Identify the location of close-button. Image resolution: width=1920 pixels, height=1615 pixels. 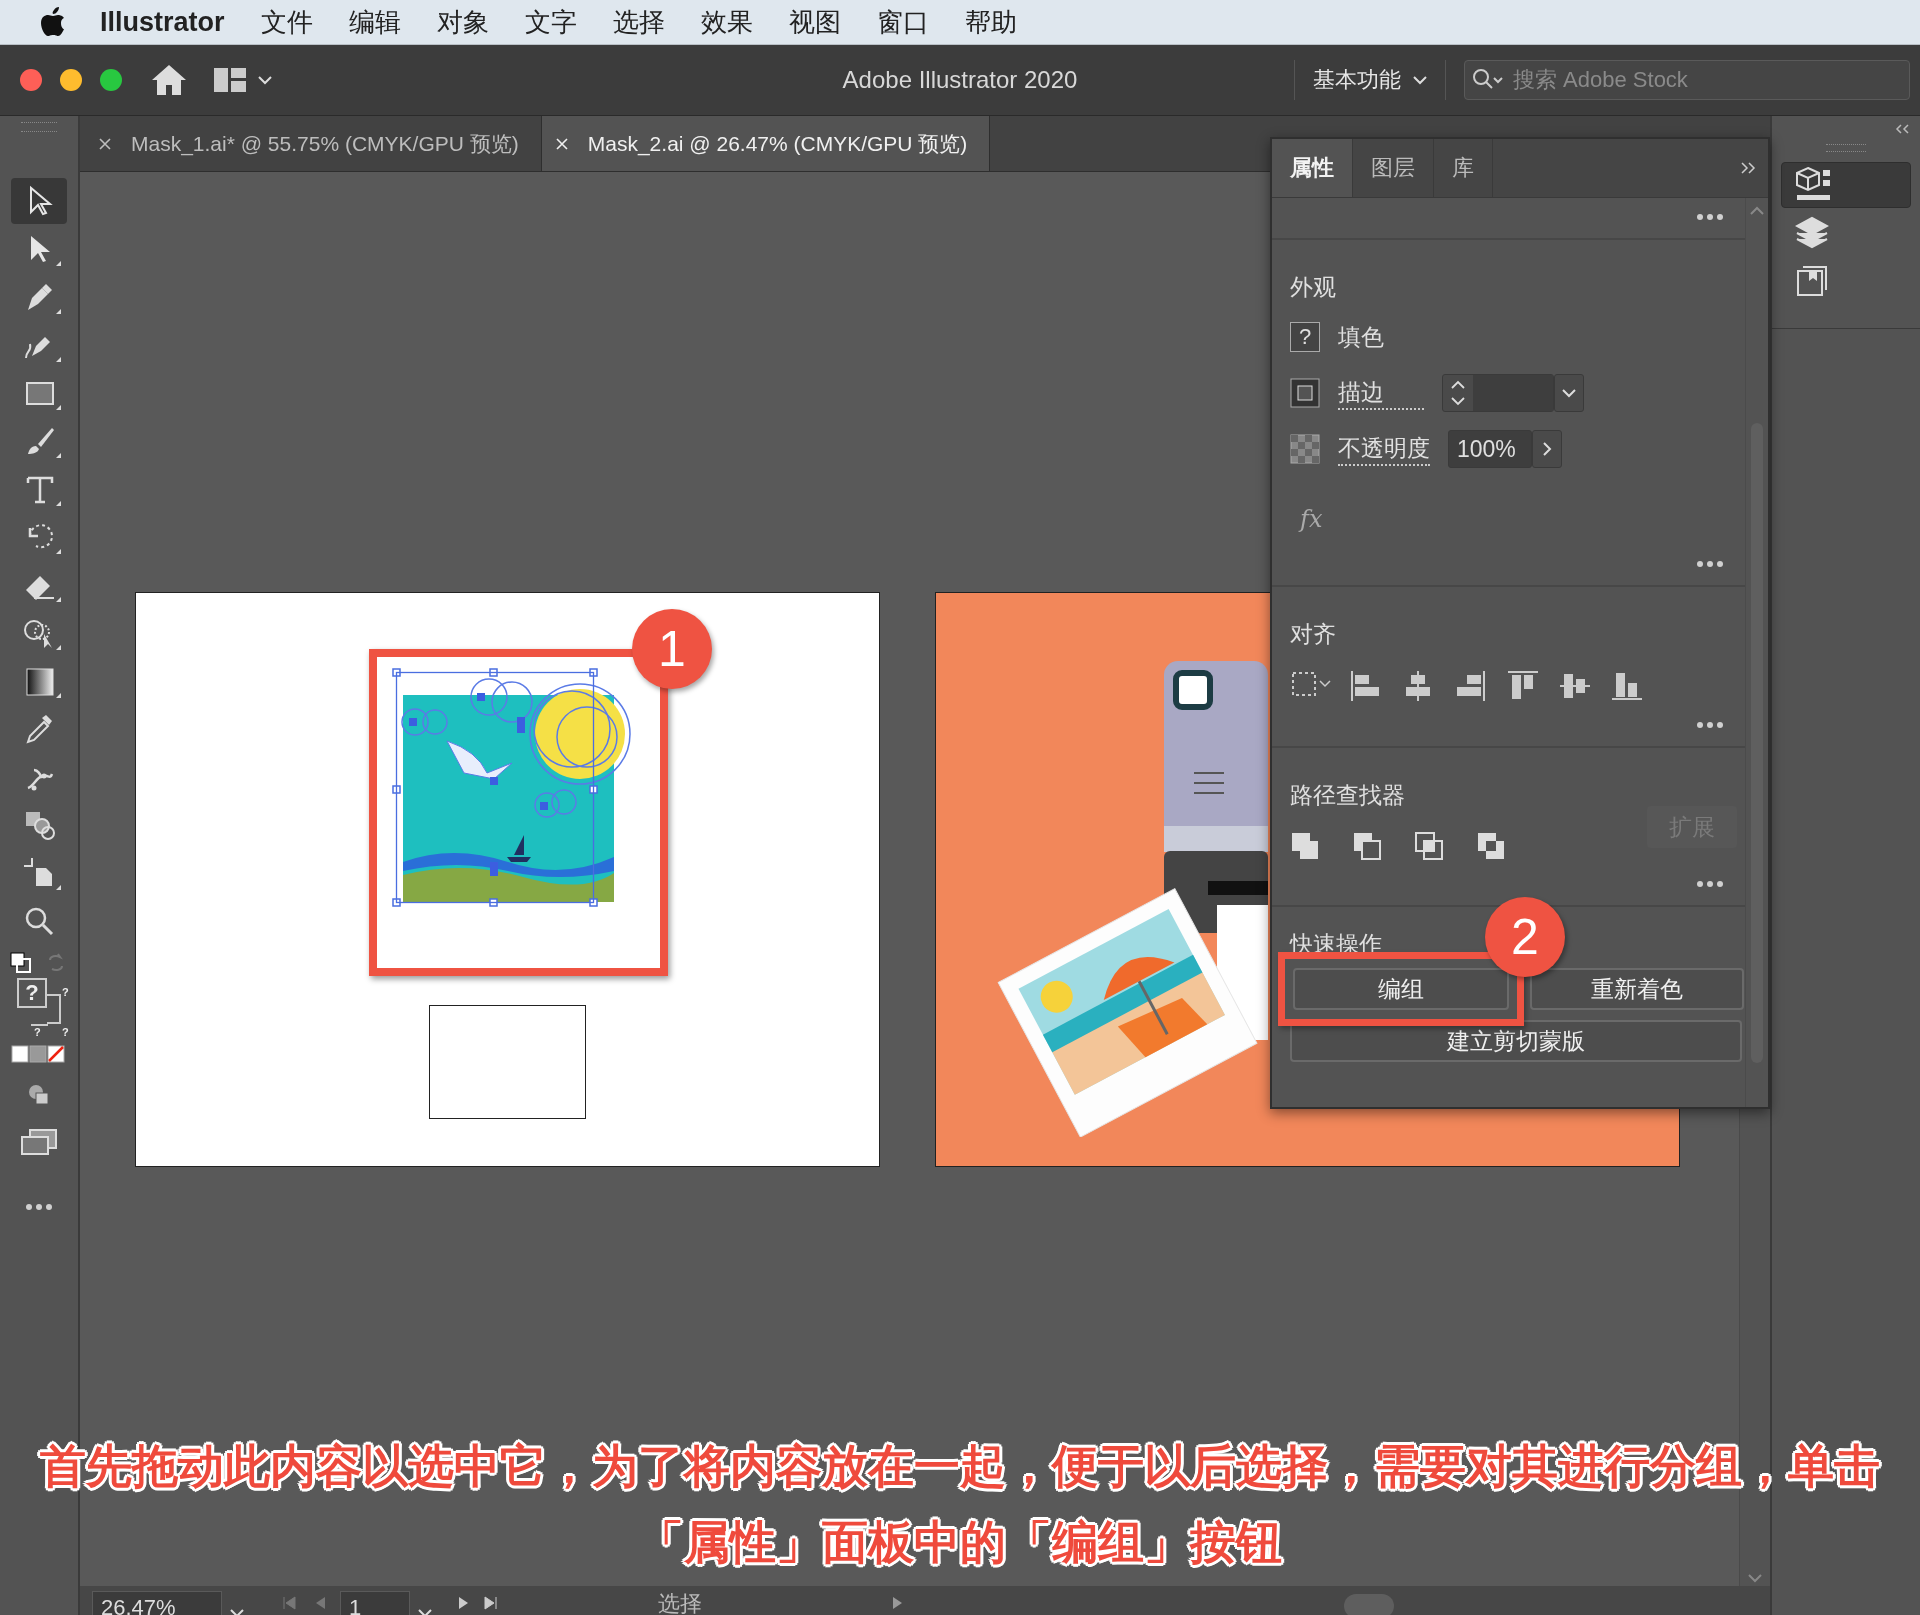
(31, 80).